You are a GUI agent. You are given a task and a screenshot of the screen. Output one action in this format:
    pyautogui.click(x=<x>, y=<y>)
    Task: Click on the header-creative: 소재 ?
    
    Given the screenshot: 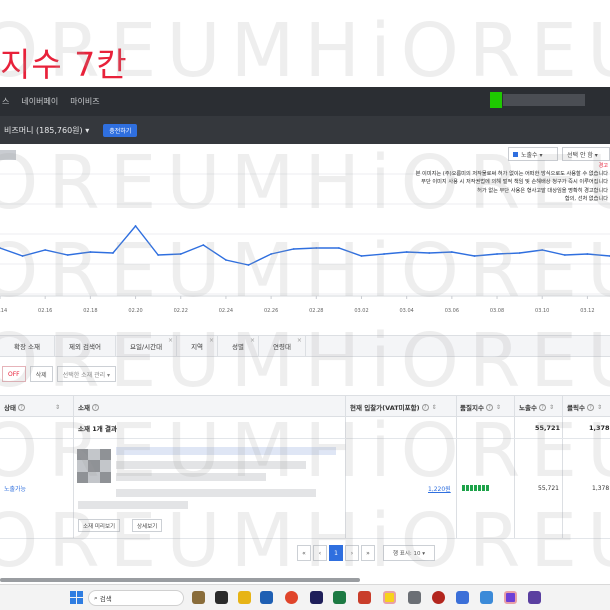 What is the action you would take?
    pyautogui.click(x=88, y=407)
    